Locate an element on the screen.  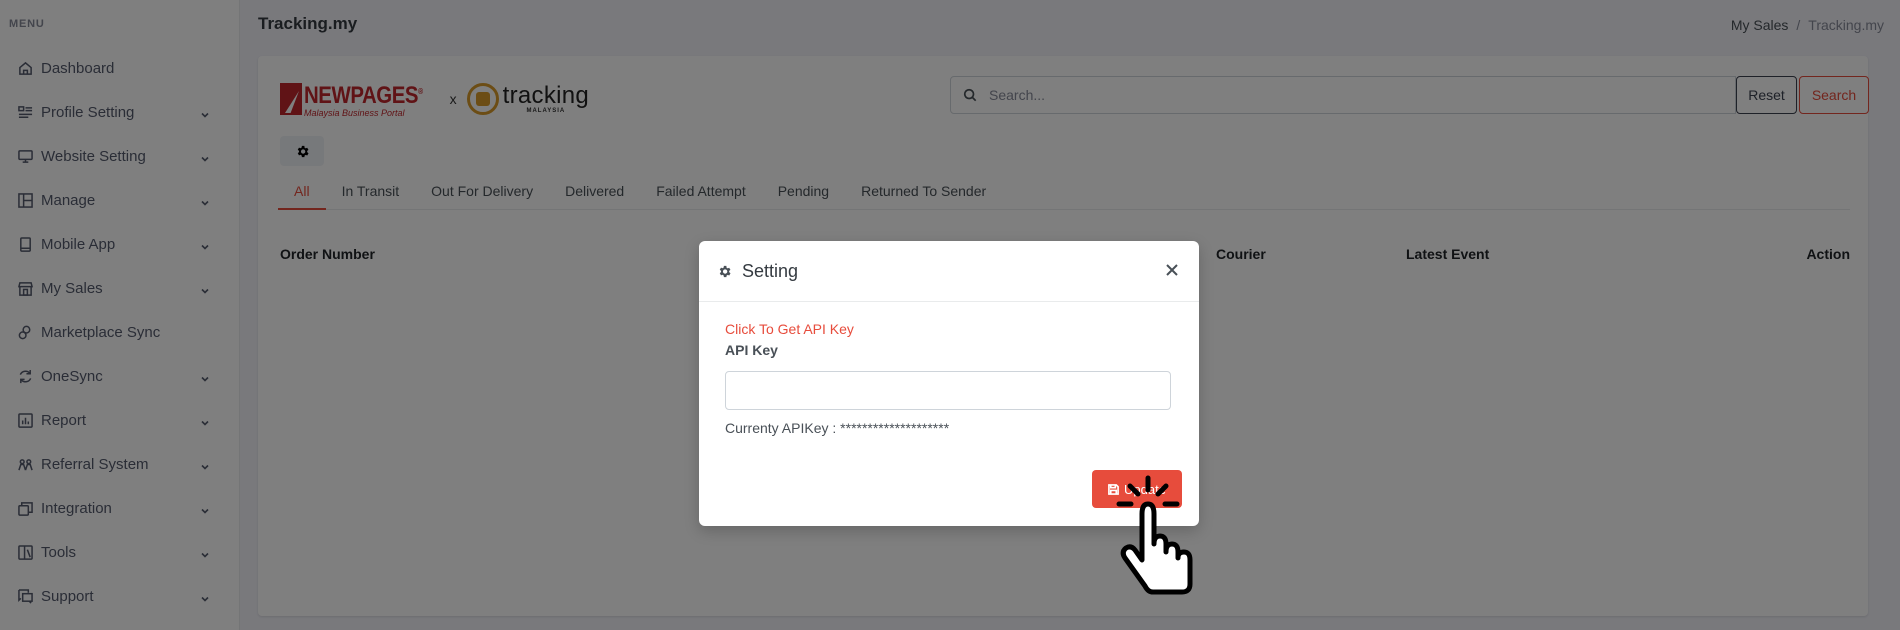
close-icon is located at coordinates (1172, 270).